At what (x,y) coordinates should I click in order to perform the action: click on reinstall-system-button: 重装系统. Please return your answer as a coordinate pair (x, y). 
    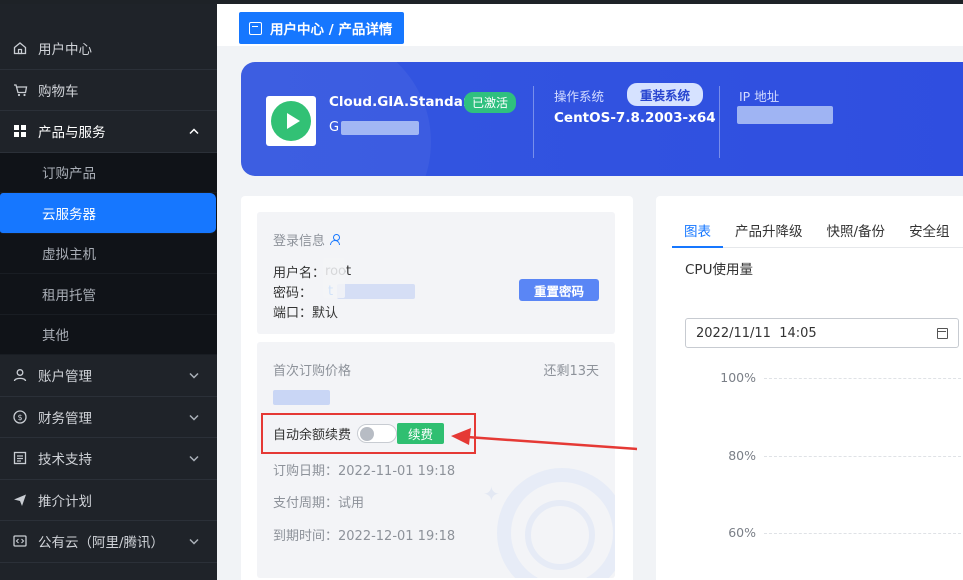
    Looking at the image, I should click on (665, 94).